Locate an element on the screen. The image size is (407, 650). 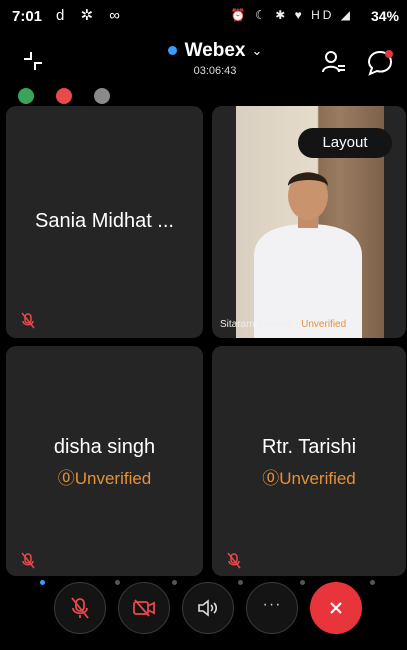
video-participant-name: Sitaram Sharma is located at coordinates (256, 324).